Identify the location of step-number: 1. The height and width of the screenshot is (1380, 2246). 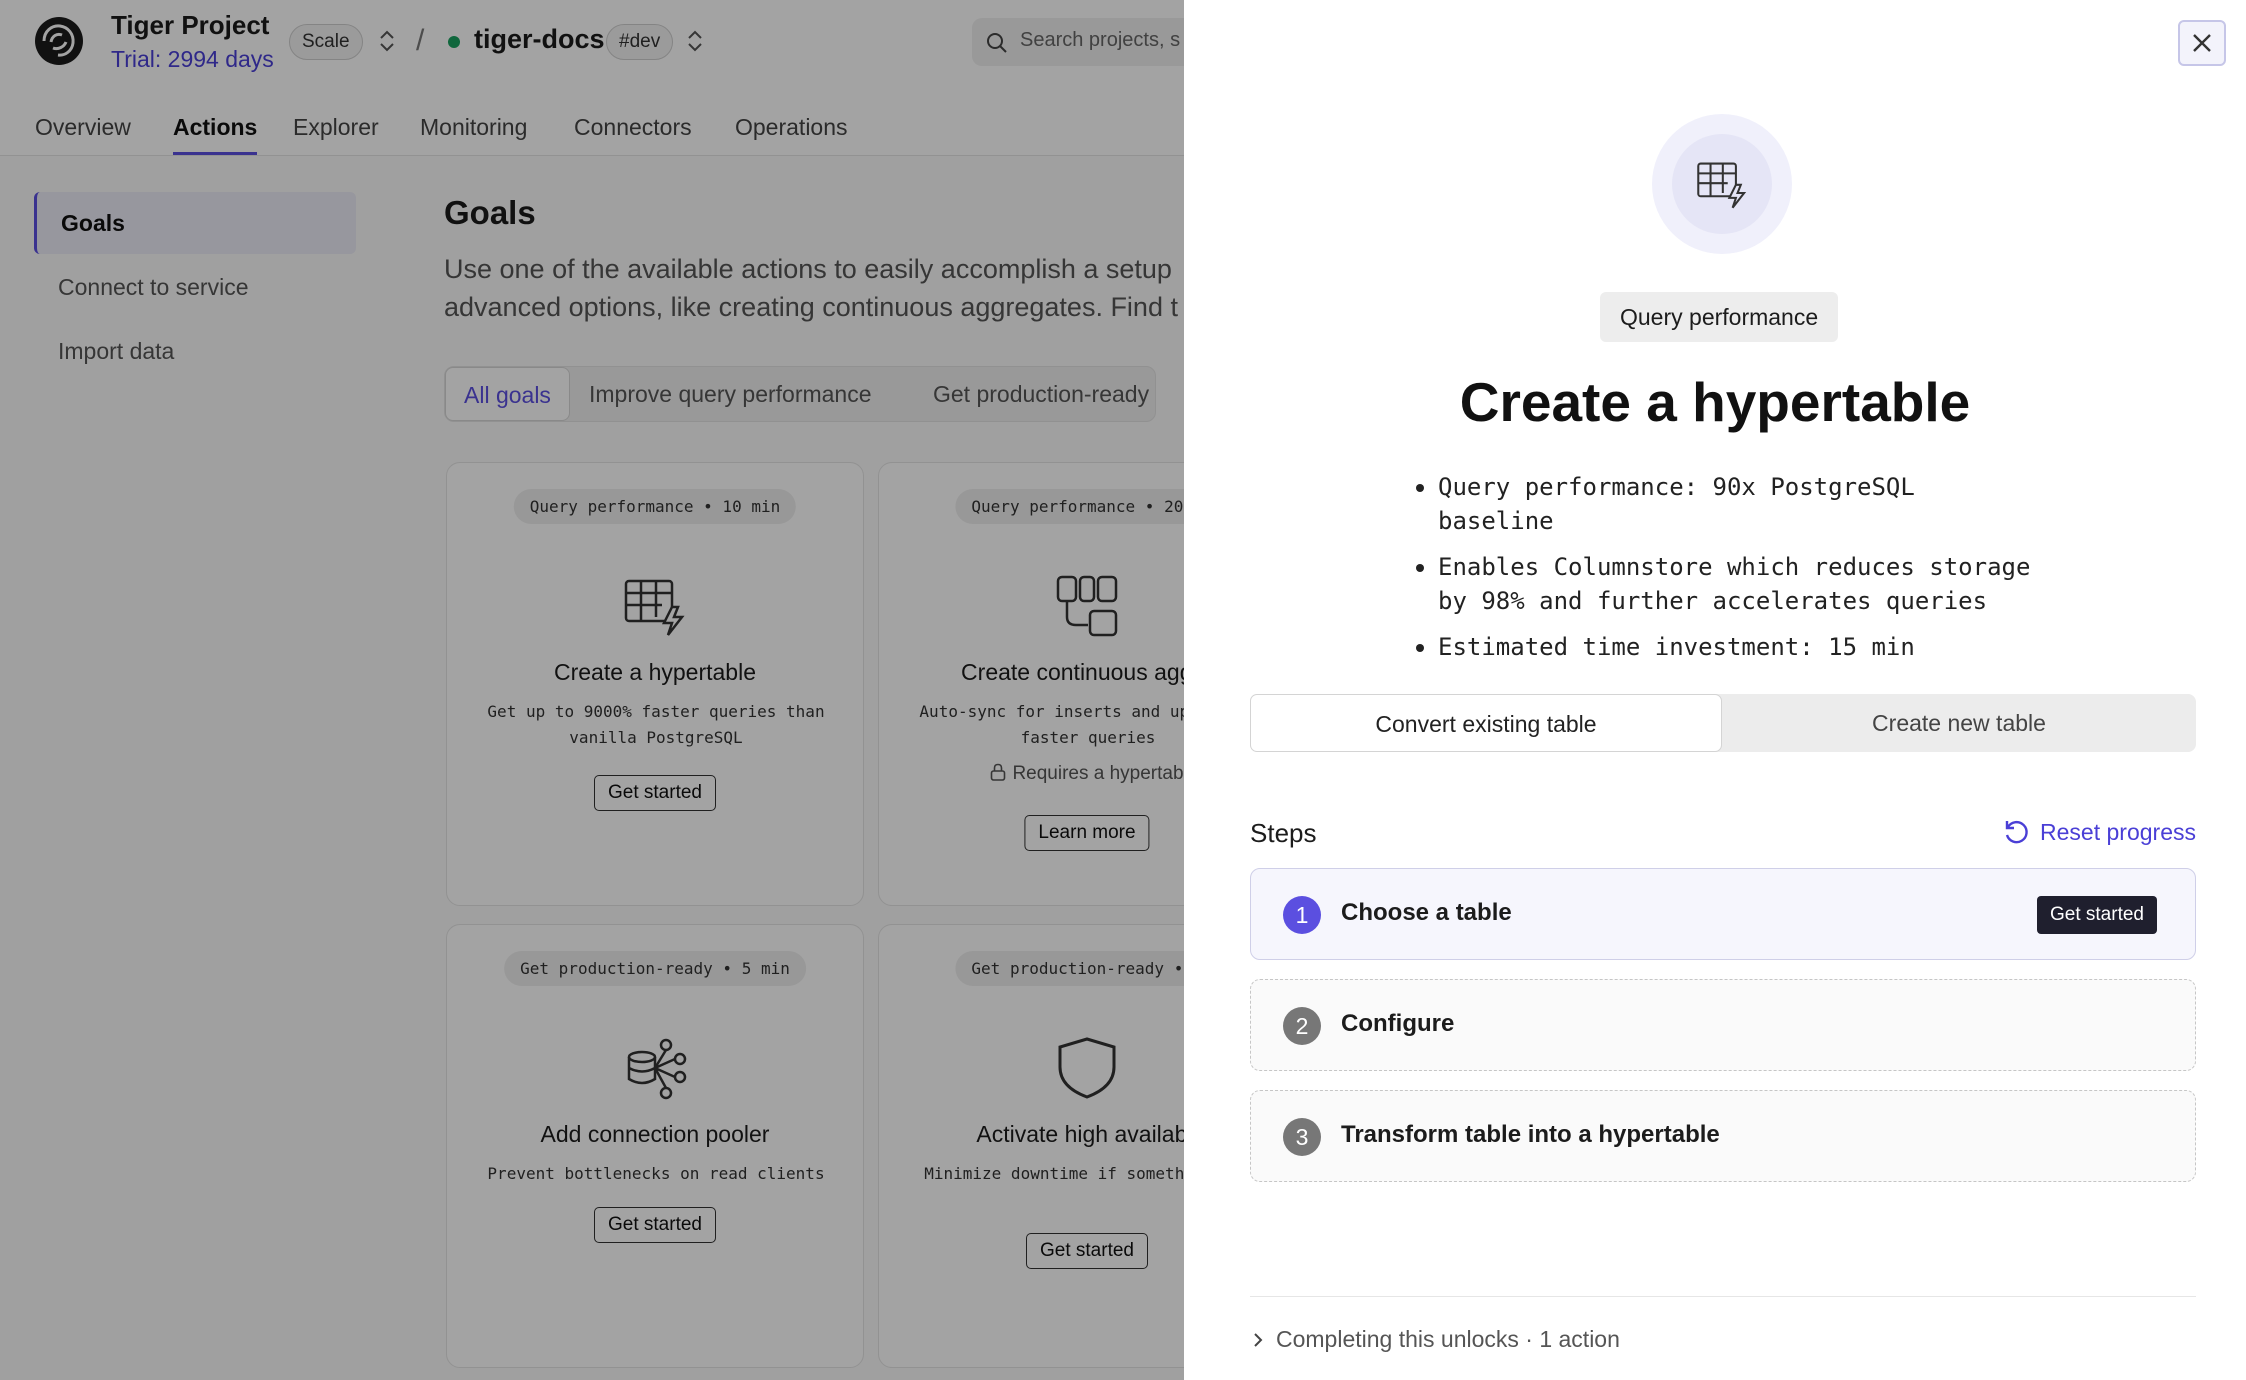
(1302, 915).